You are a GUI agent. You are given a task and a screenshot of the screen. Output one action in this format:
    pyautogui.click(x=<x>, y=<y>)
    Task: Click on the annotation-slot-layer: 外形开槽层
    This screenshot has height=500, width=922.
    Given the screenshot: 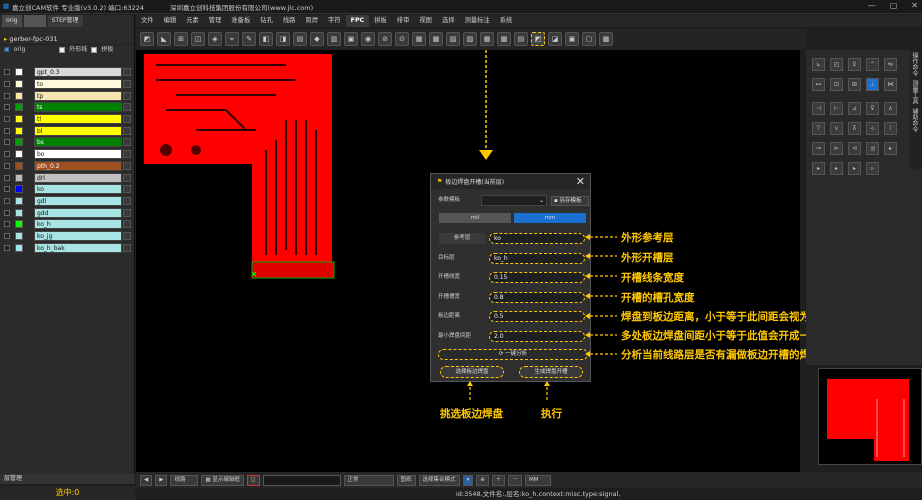 What is the action you would take?
    pyautogui.click(x=647, y=258)
    